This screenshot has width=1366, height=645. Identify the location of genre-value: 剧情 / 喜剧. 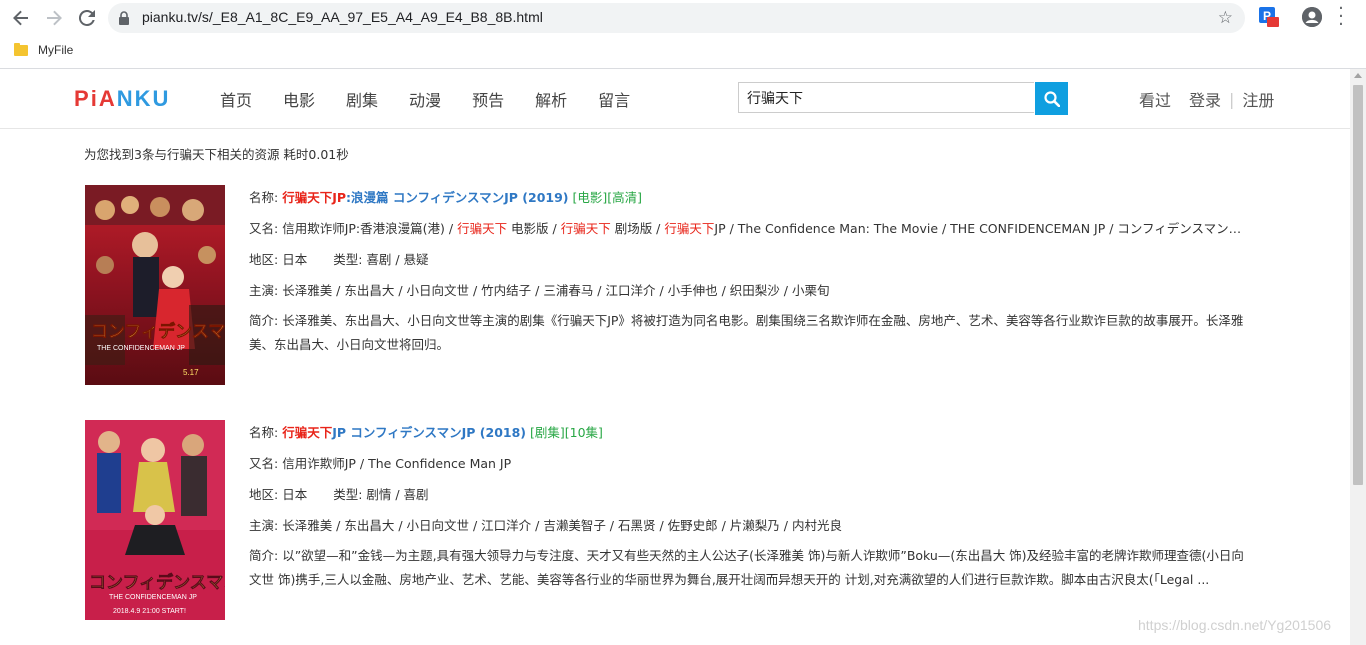
(397, 494).